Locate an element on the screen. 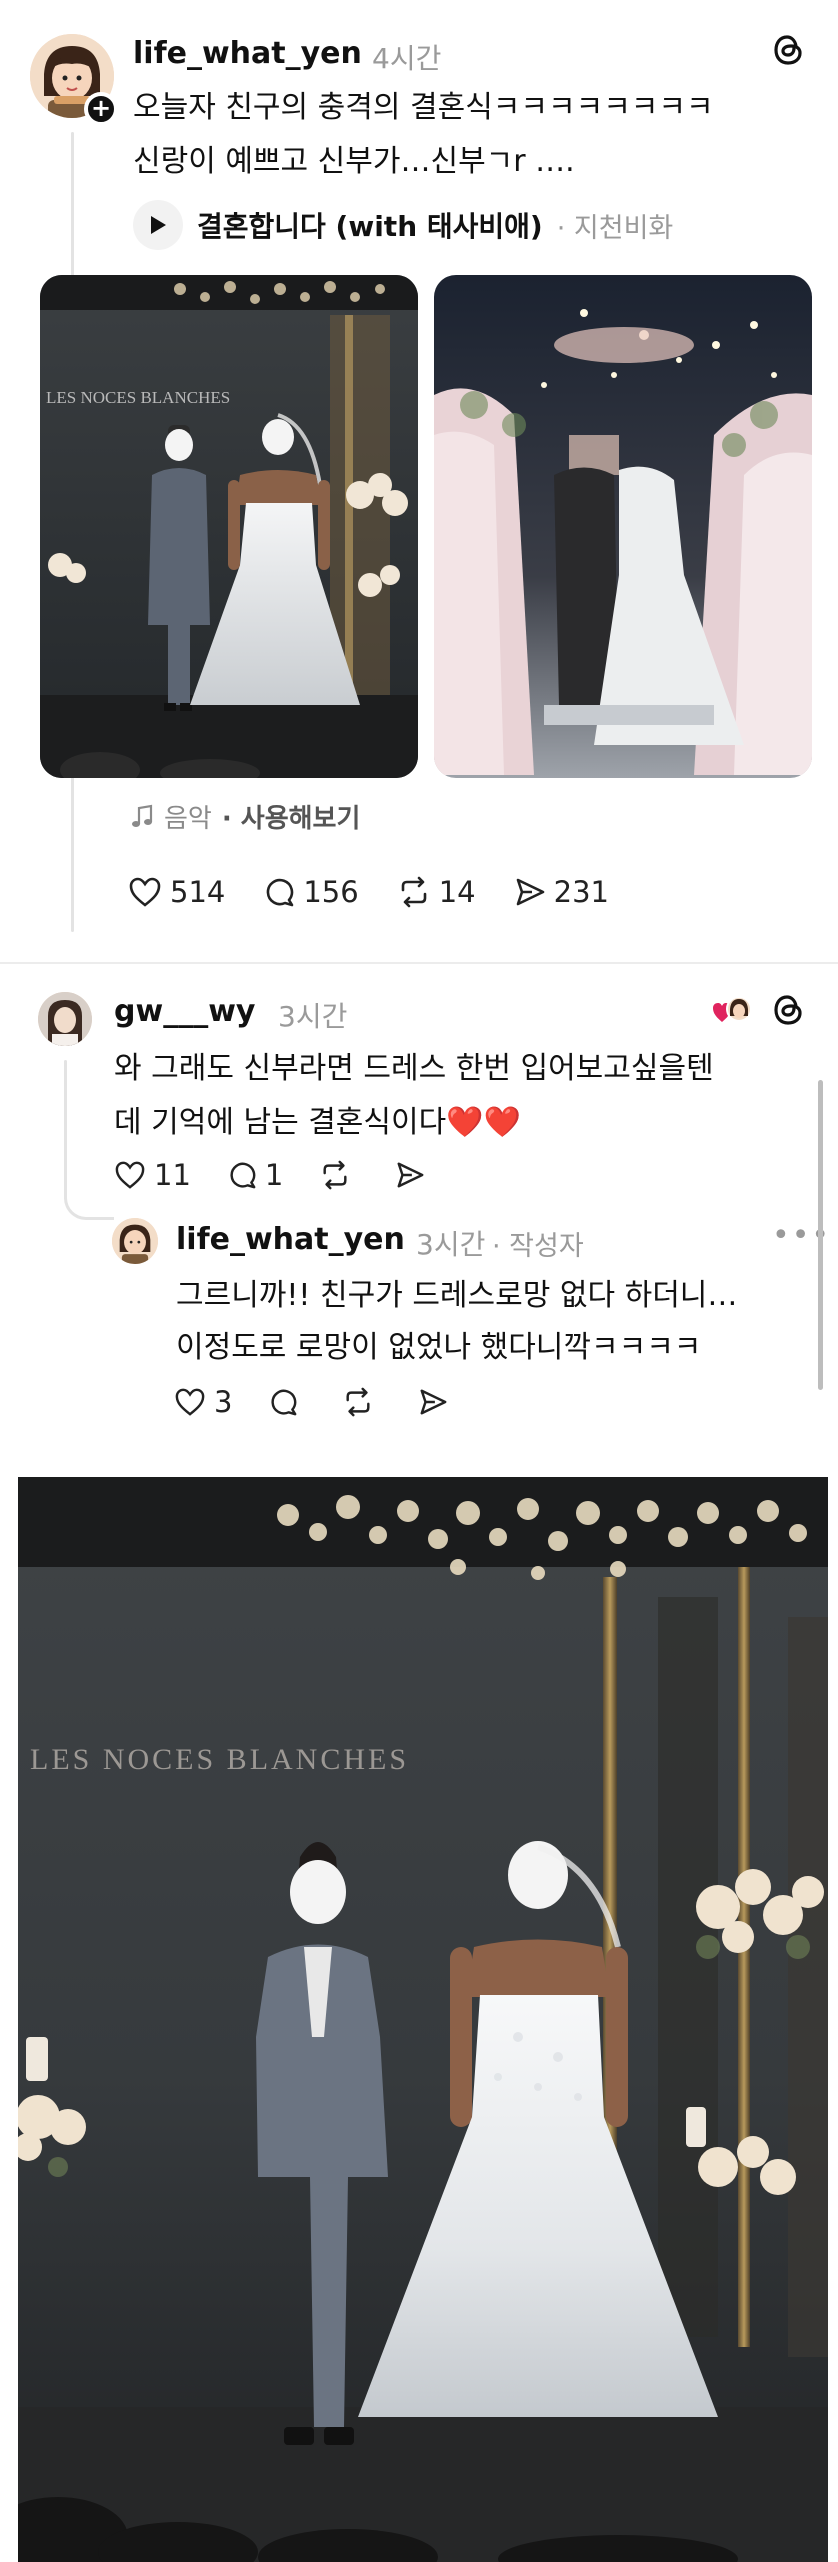 Image resolution: width=838 pixels, height=2562 pixels. reply2-like-button: 3 is located at coordinates (203, 1402).